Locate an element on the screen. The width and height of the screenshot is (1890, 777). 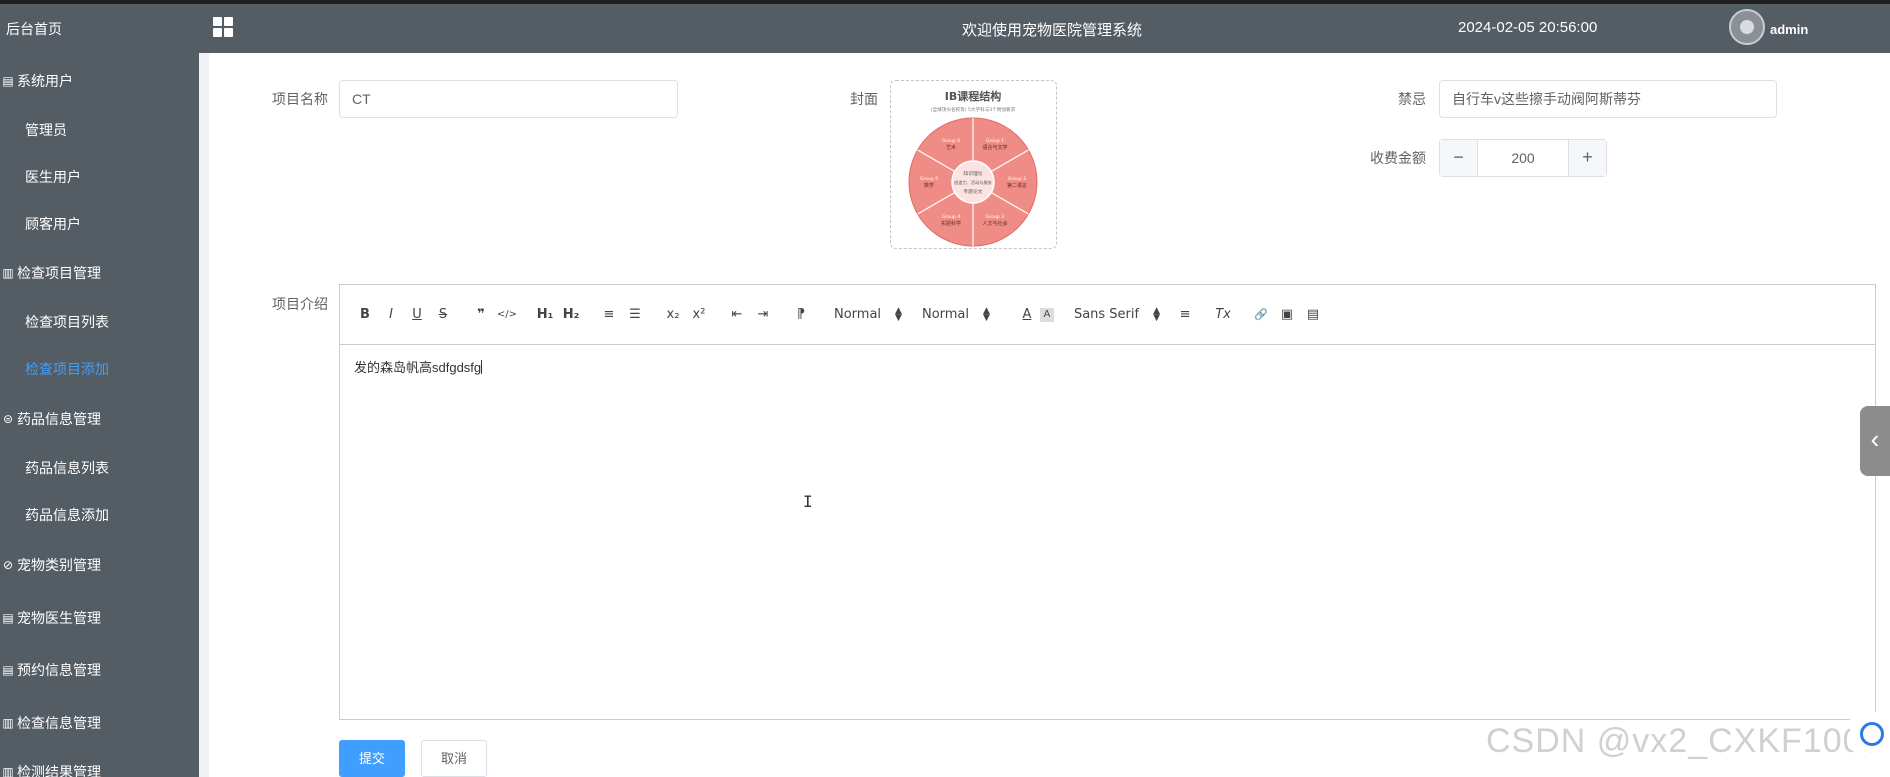
sidebar-item: 药品信息列表 is located at coordinates (99, 468).